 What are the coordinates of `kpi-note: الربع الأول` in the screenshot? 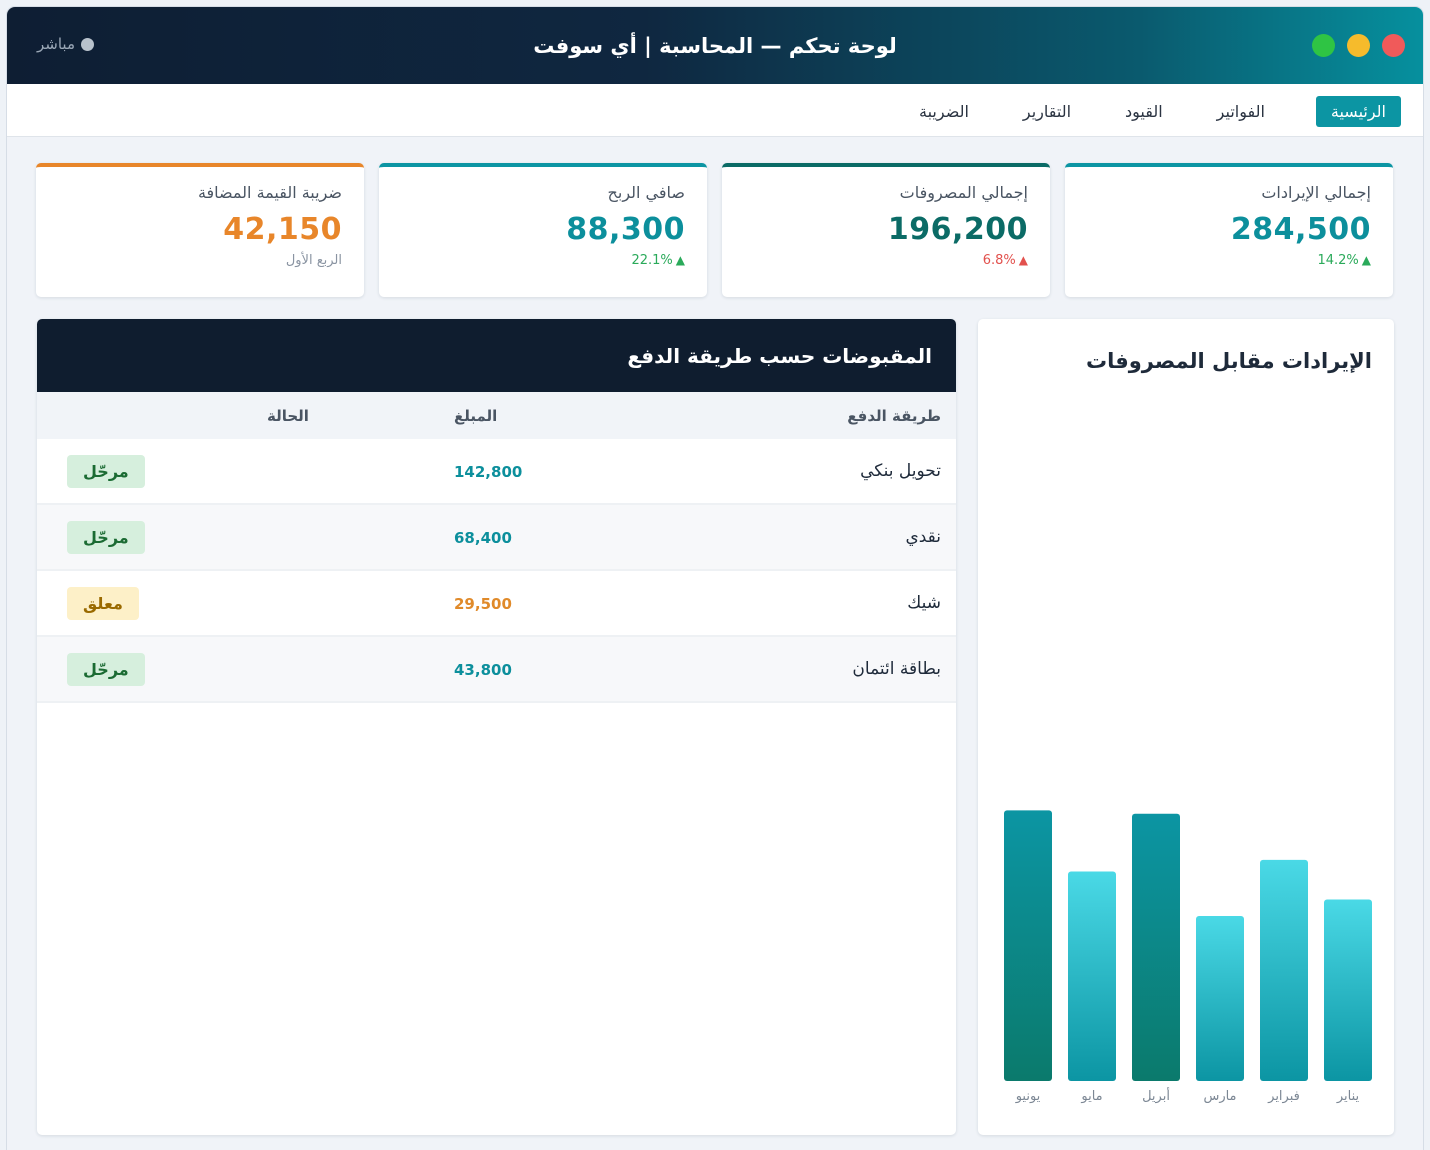 It's located at (313, 260).